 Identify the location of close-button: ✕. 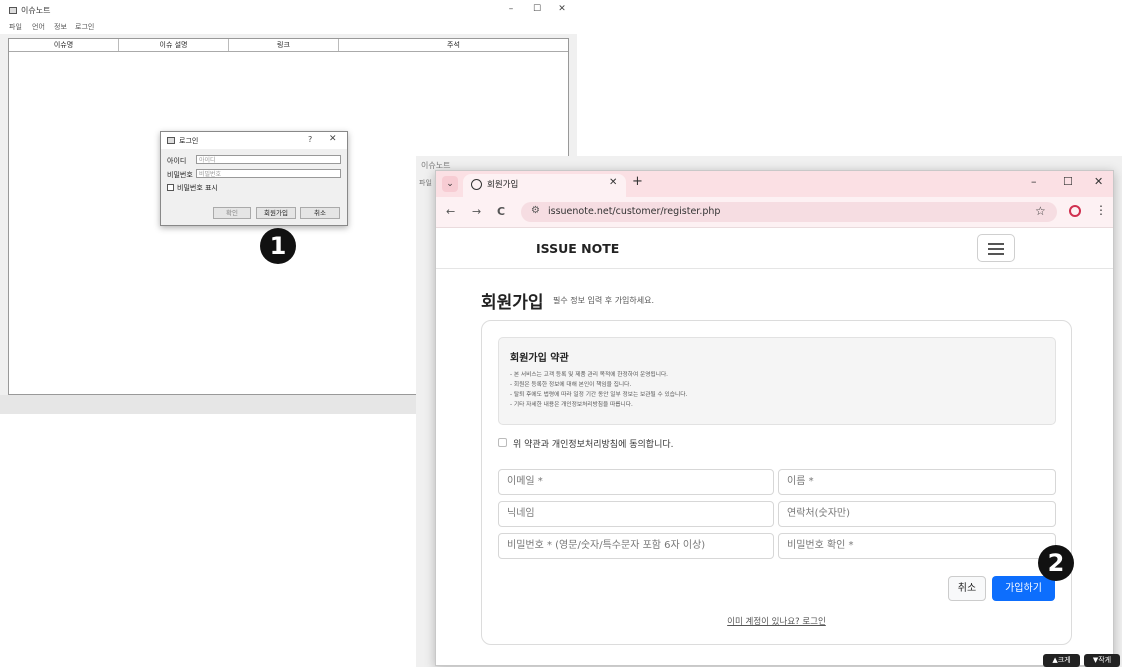
(562, 9).